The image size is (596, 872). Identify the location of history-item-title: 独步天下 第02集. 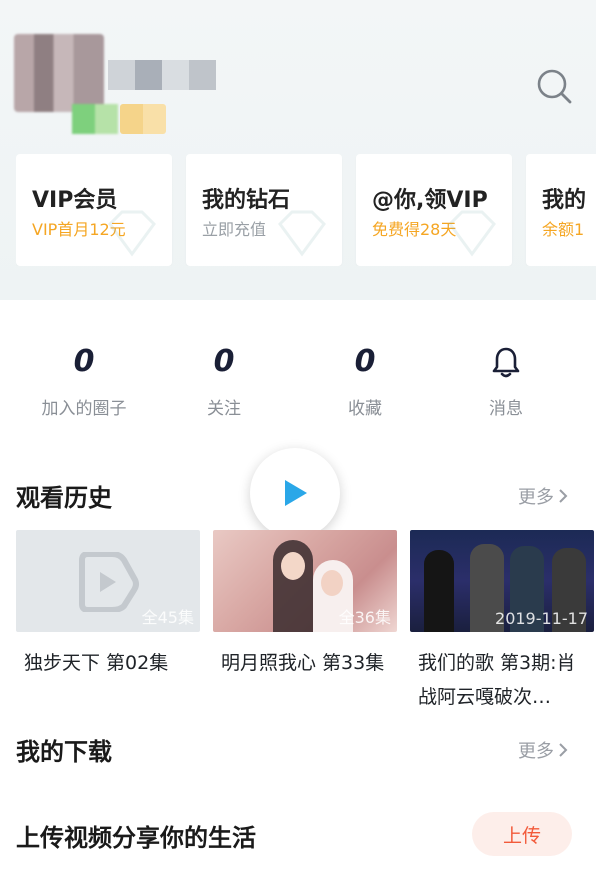
(96, 663).